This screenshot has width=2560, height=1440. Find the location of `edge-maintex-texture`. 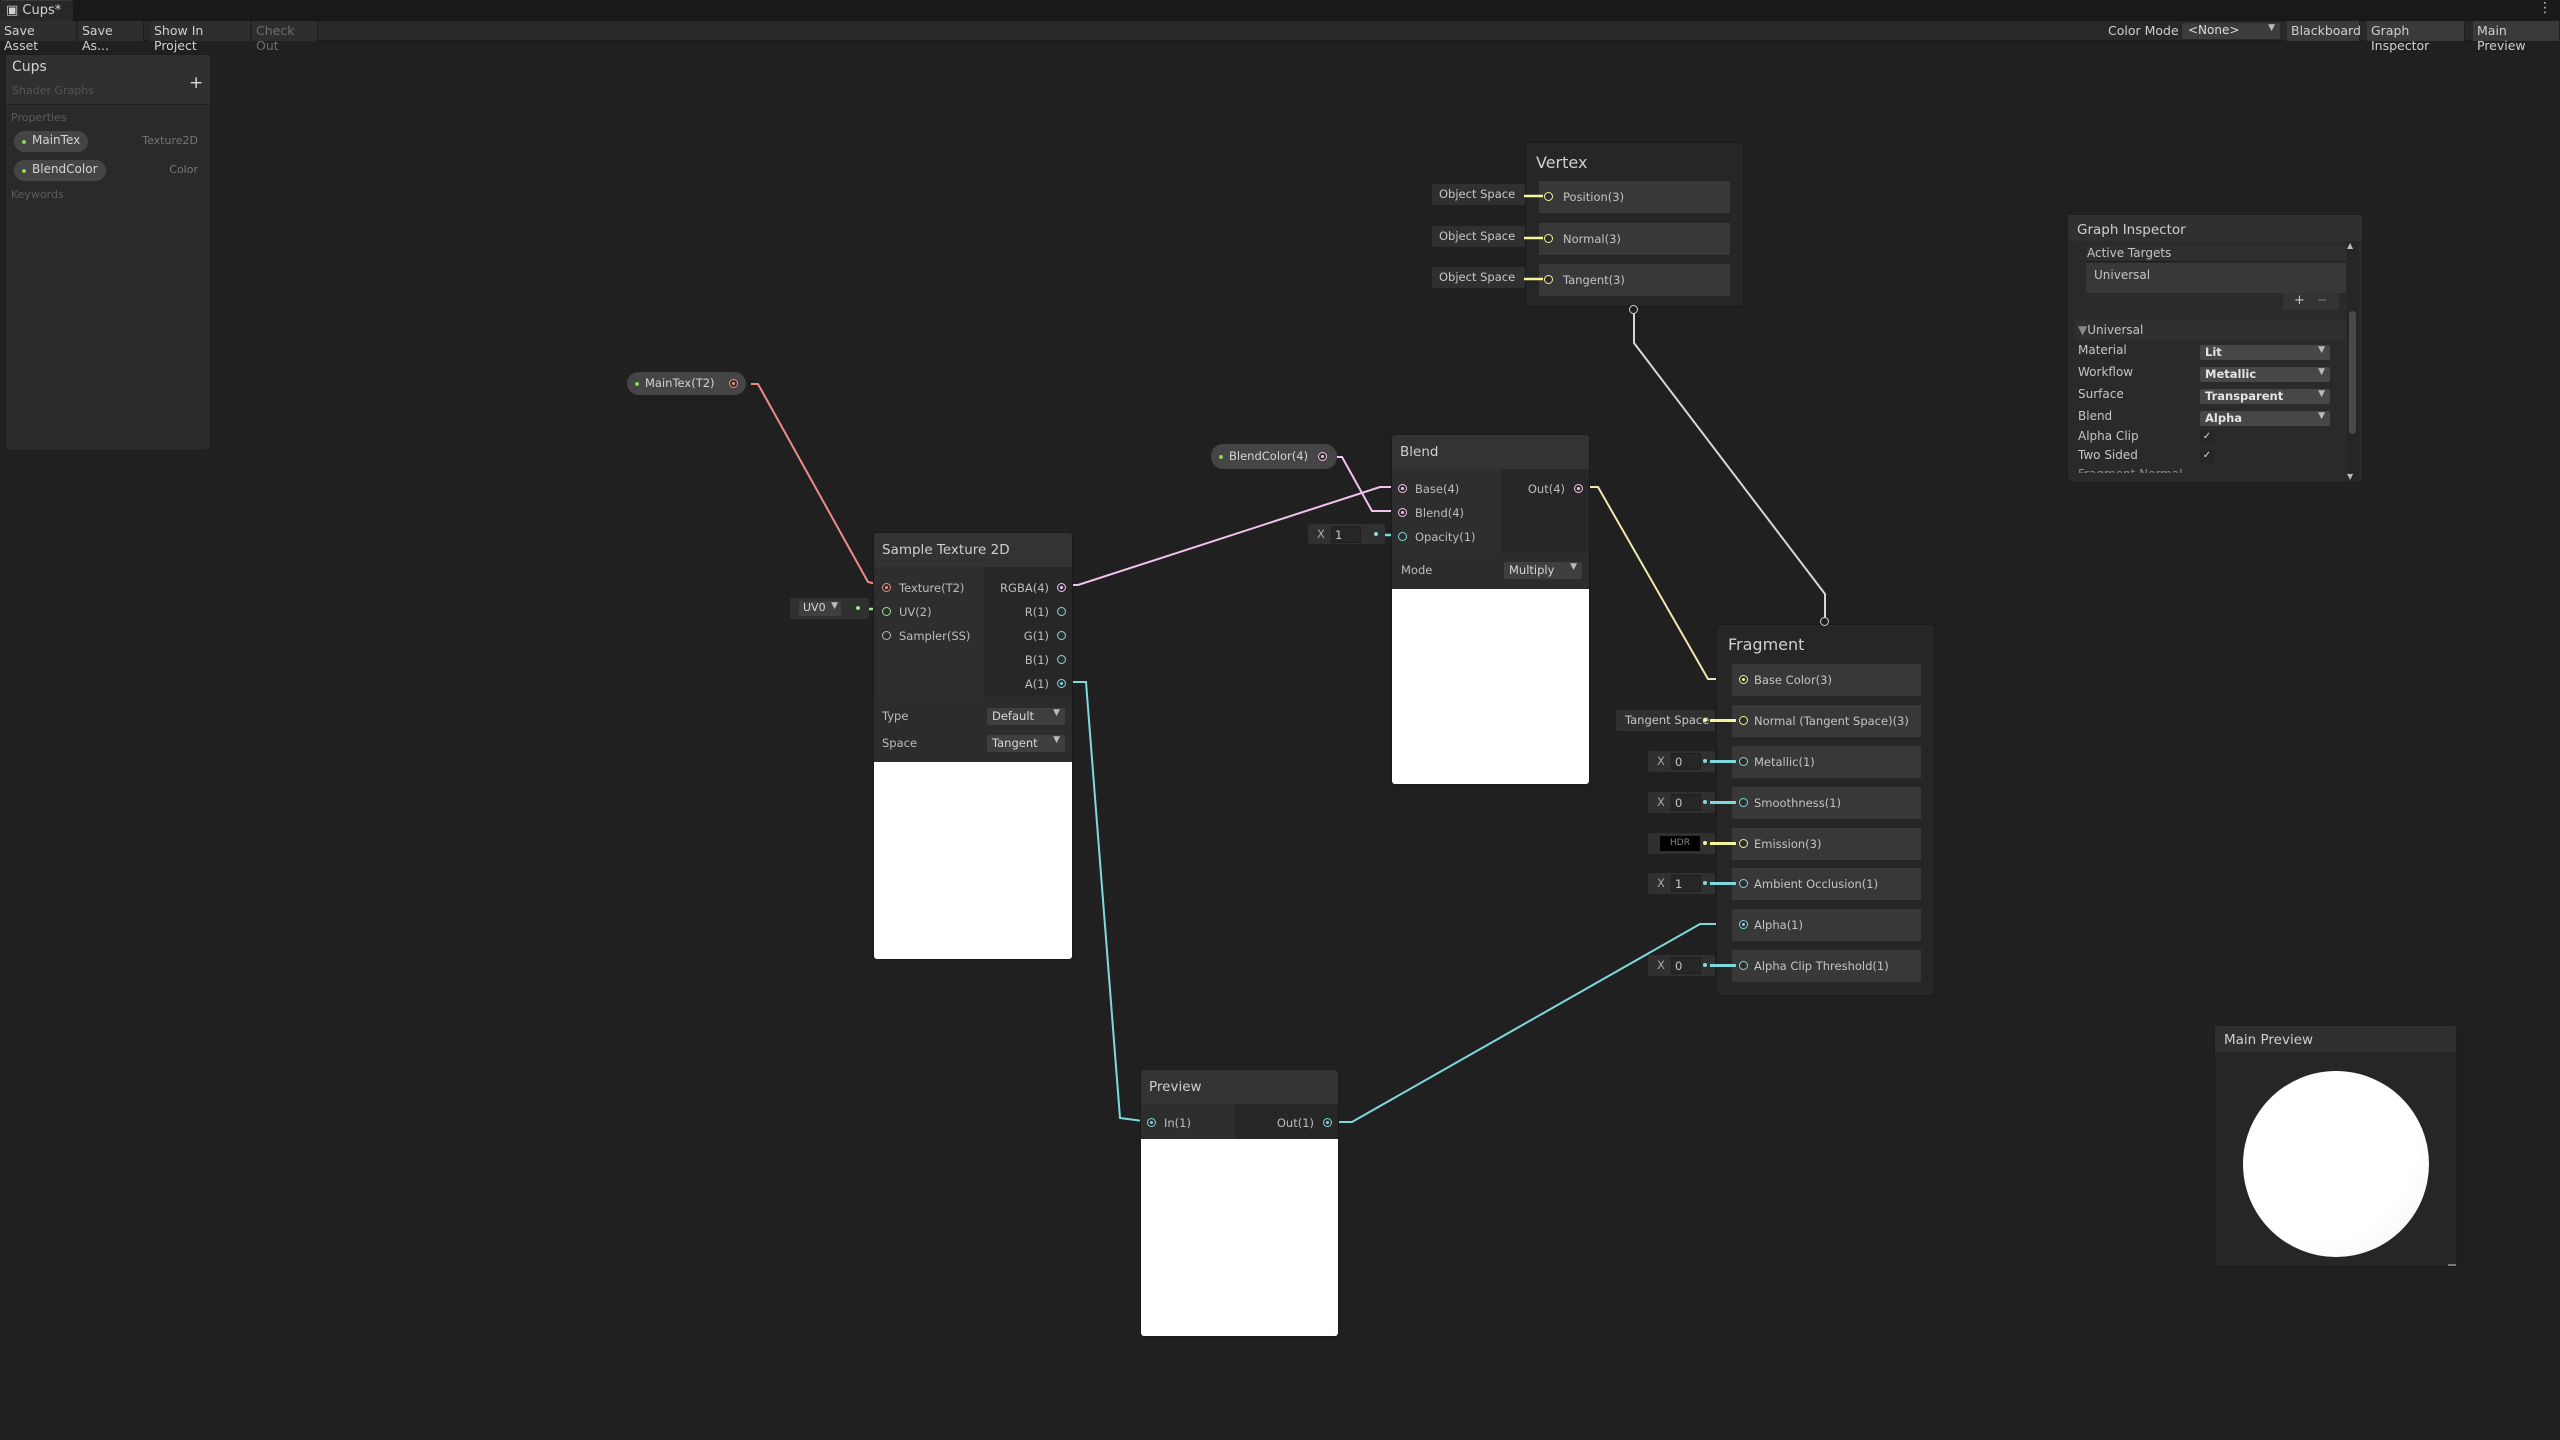

edge-maintex-texture is located at coordinates (818, 485).